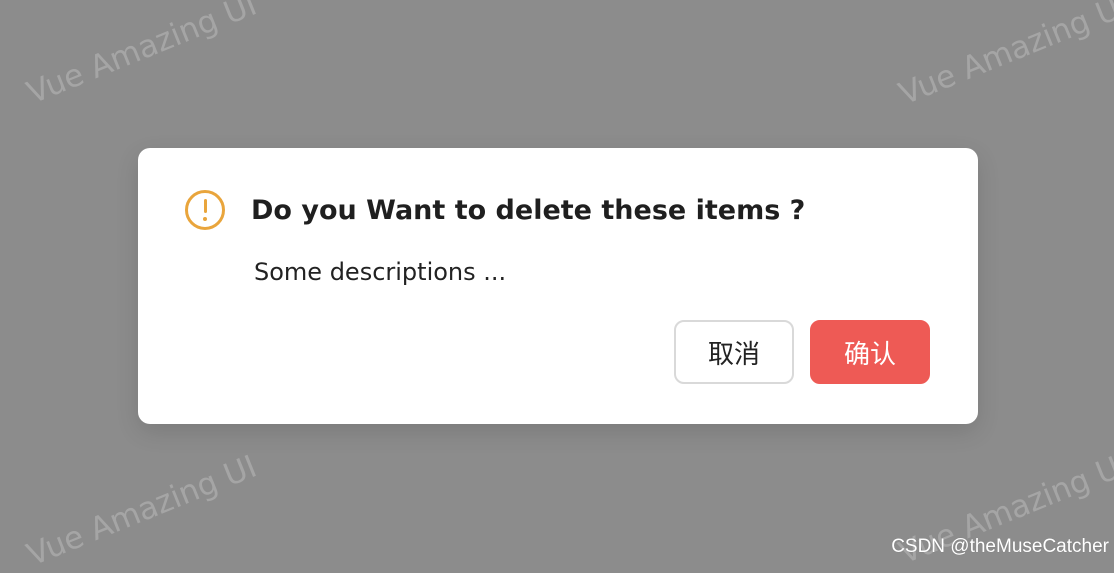 The image size is (1114, 573). What do you see at coordinates (870, 352) in the screenshot?
I see `confirm-button: 确认` at bounding box center [870, 352].